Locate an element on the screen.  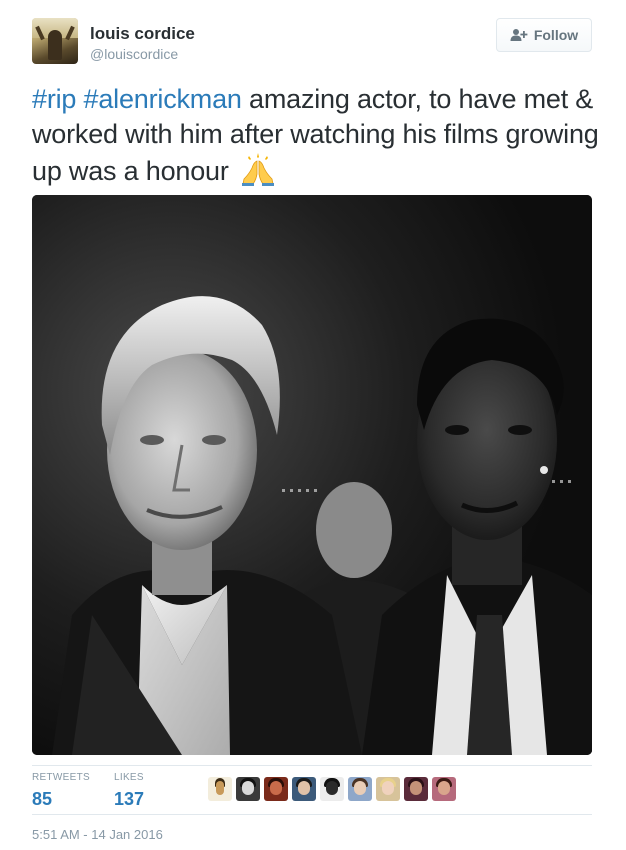
liker-avatars is located at coordinates (332, 789).